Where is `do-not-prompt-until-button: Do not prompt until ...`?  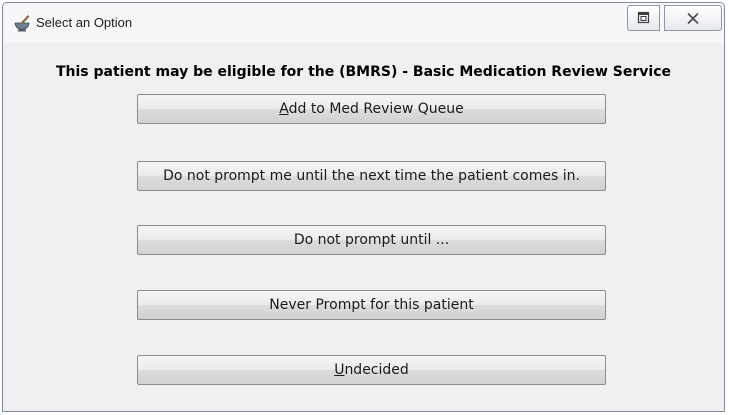 do-not-prompt-until-button: Do not prompt until ... is located at coordinates (371, 240).